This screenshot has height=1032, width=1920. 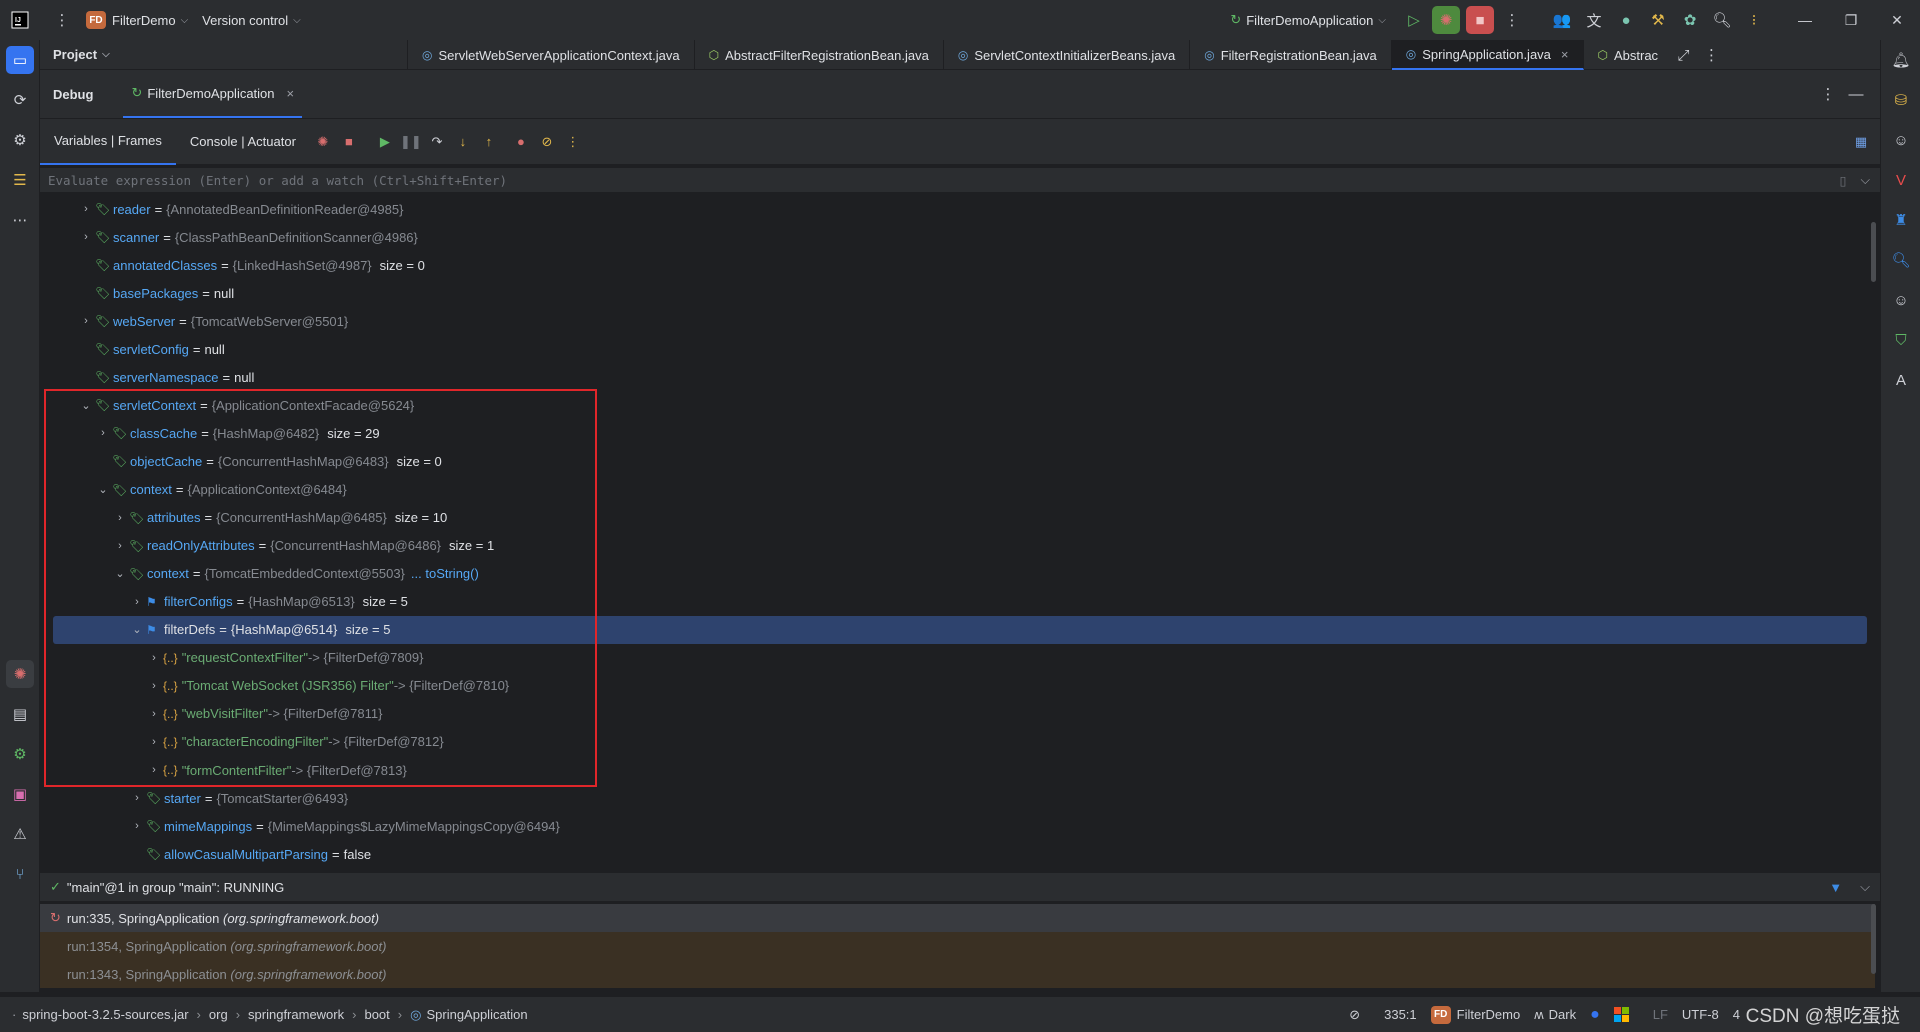 I want to click on app-logo-icon: IJ, so click(x=20, y=20).